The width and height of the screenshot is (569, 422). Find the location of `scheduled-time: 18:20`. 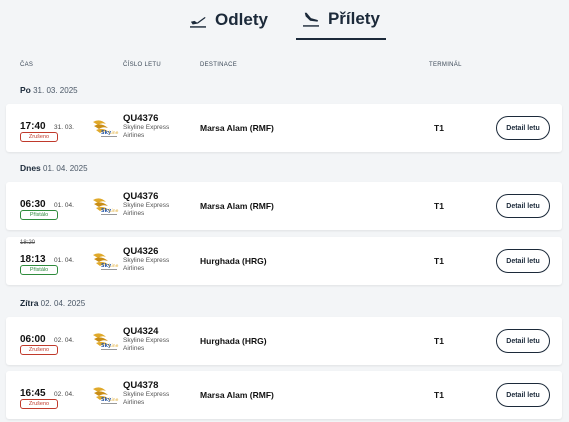

scheduled-time: 18:20 is located at coordinates (28, 243).